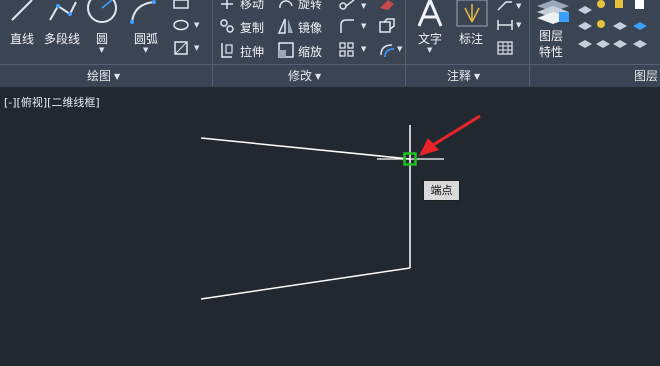  I want to click on arrow-head, so click(429, 147).